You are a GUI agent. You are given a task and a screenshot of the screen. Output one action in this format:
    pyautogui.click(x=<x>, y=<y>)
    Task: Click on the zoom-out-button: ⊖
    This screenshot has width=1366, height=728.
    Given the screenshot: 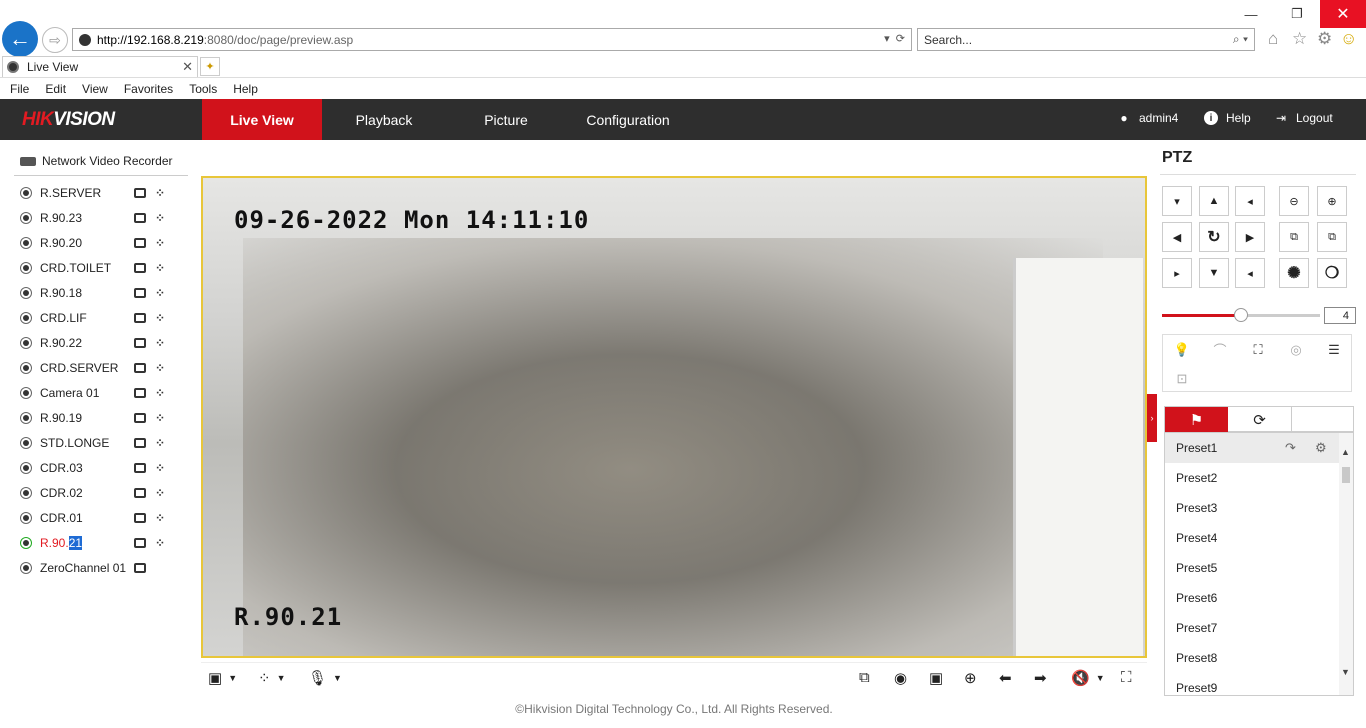 What is the action you would take?
    pyautogui.click(x=1294, y=201)
    